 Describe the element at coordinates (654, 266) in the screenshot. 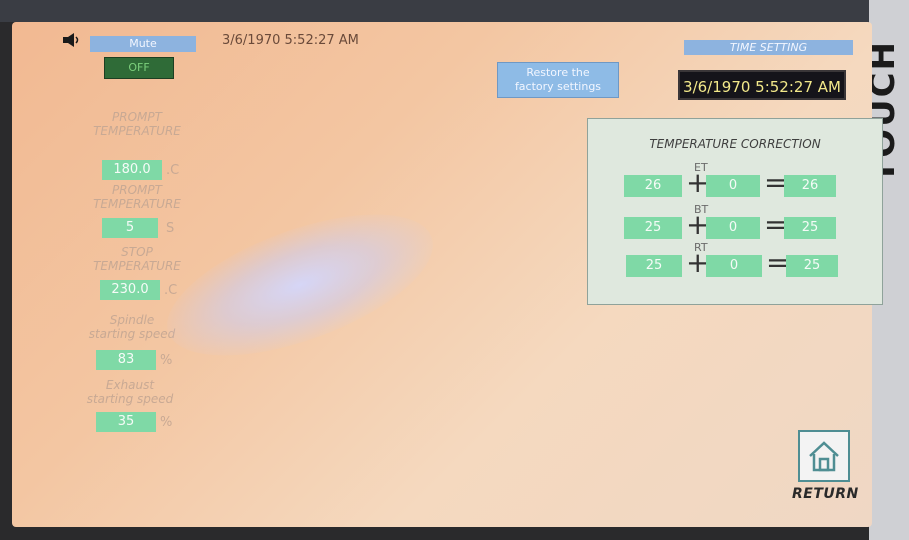

I see `rt-base-value: 25` at that location.